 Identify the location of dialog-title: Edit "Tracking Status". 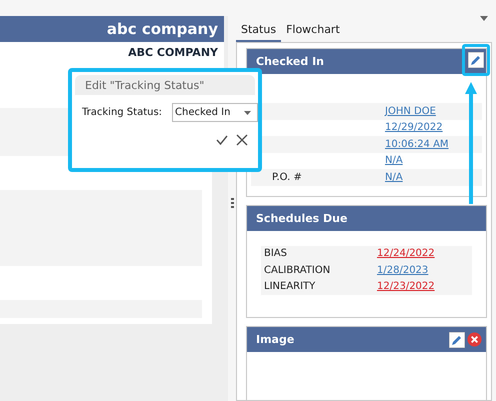
(165, 85).